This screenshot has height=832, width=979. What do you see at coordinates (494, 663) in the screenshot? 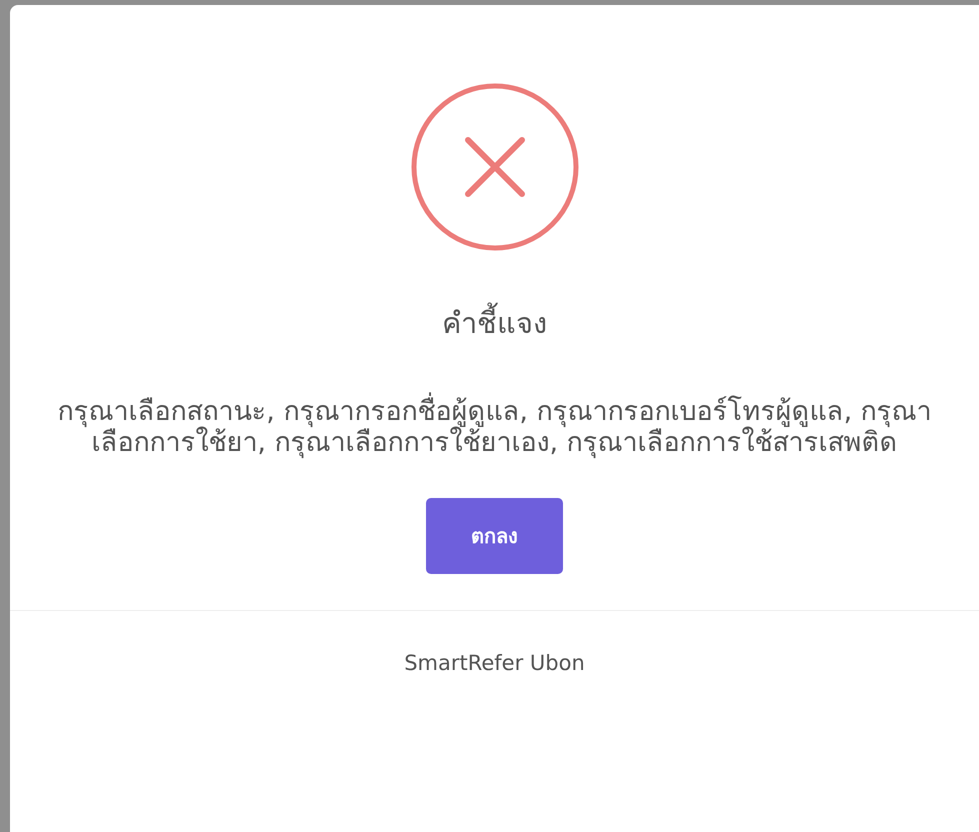
I see `footer-text: SmartRefer Ubon` at bounding box center [494, 663].